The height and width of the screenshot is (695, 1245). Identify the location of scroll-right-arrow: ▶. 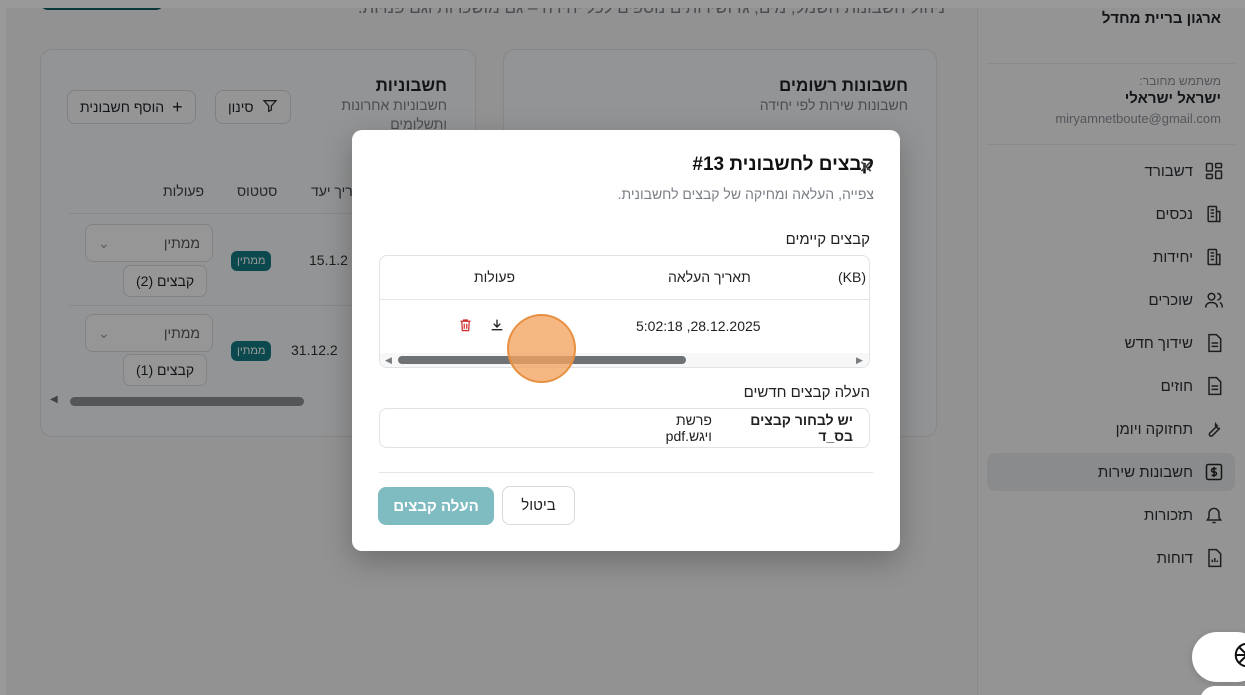
(859, 360).